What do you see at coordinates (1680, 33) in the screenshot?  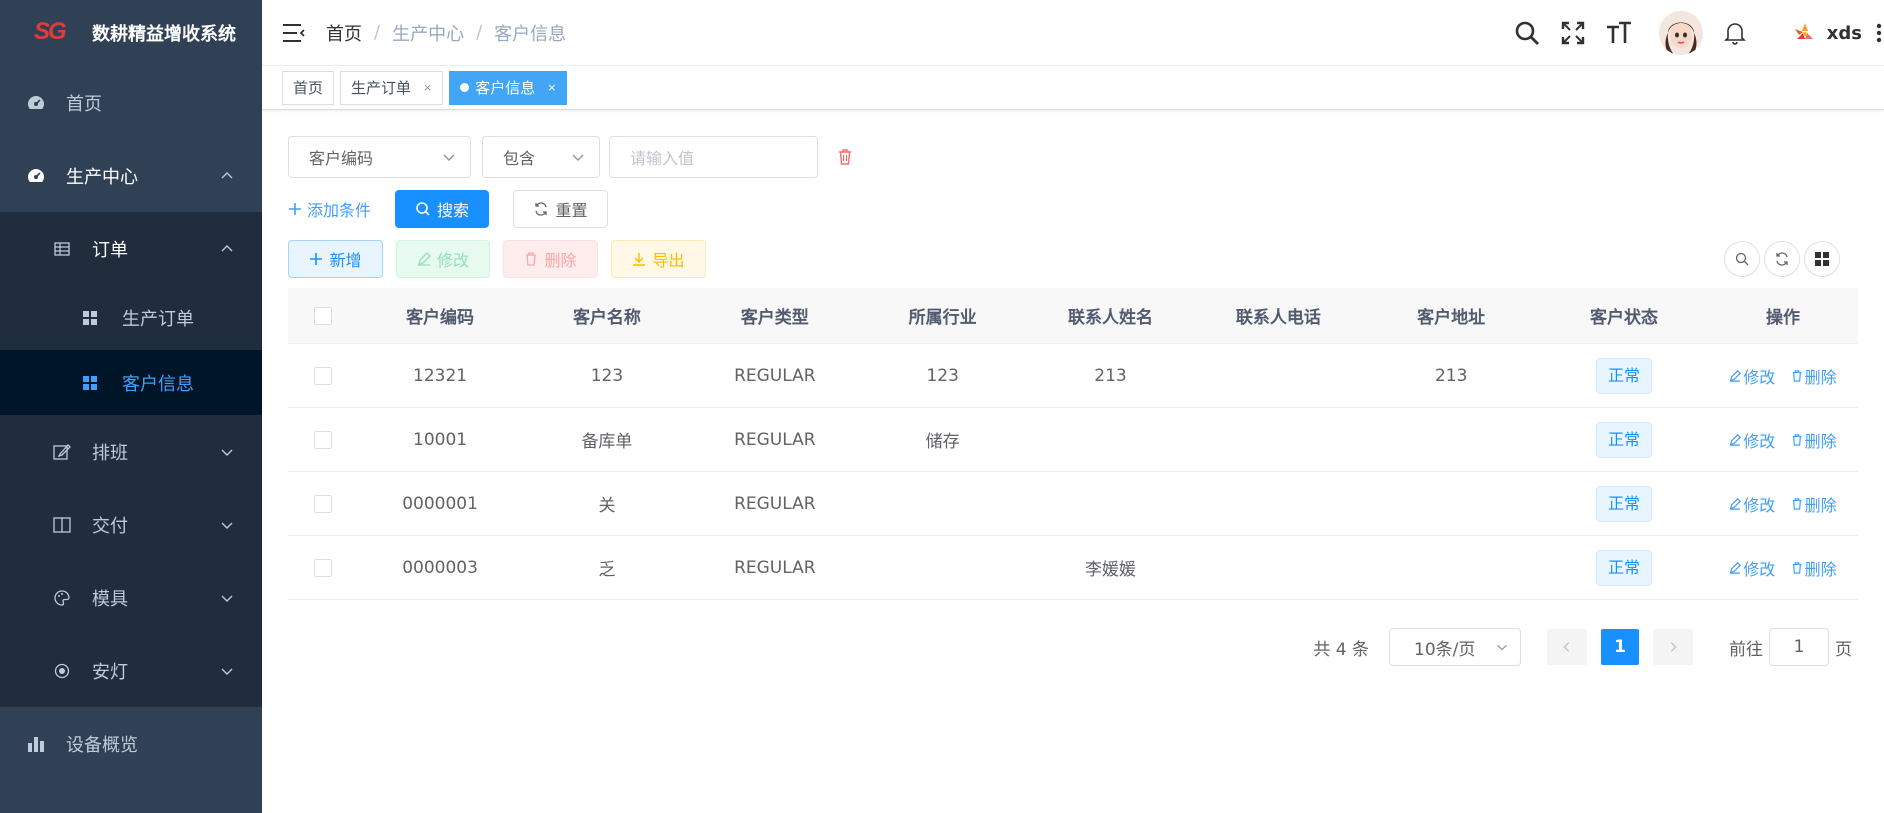 I see `avatar` at bounding box center [1680, 33].